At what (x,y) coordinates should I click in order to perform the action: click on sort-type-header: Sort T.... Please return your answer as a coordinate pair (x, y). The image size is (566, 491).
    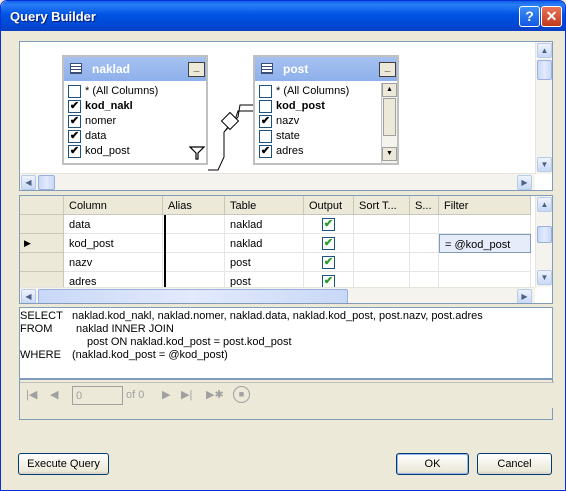
    Looking at the image, I should click on (382, 205).